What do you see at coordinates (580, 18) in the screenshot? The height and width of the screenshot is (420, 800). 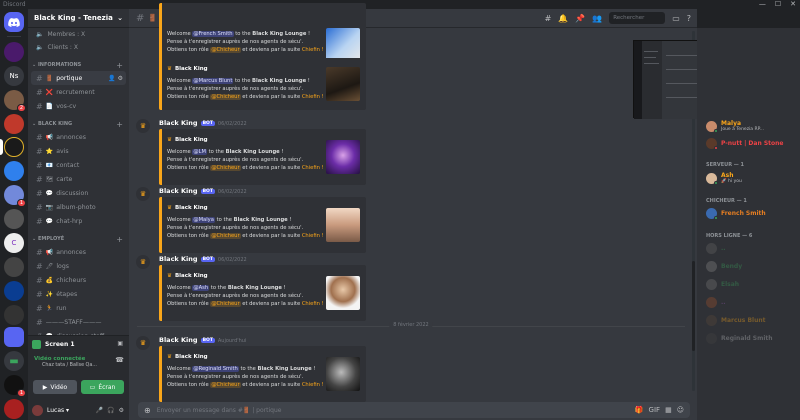 I see `pin-icon: 📌` at bounding box center [580, 18].